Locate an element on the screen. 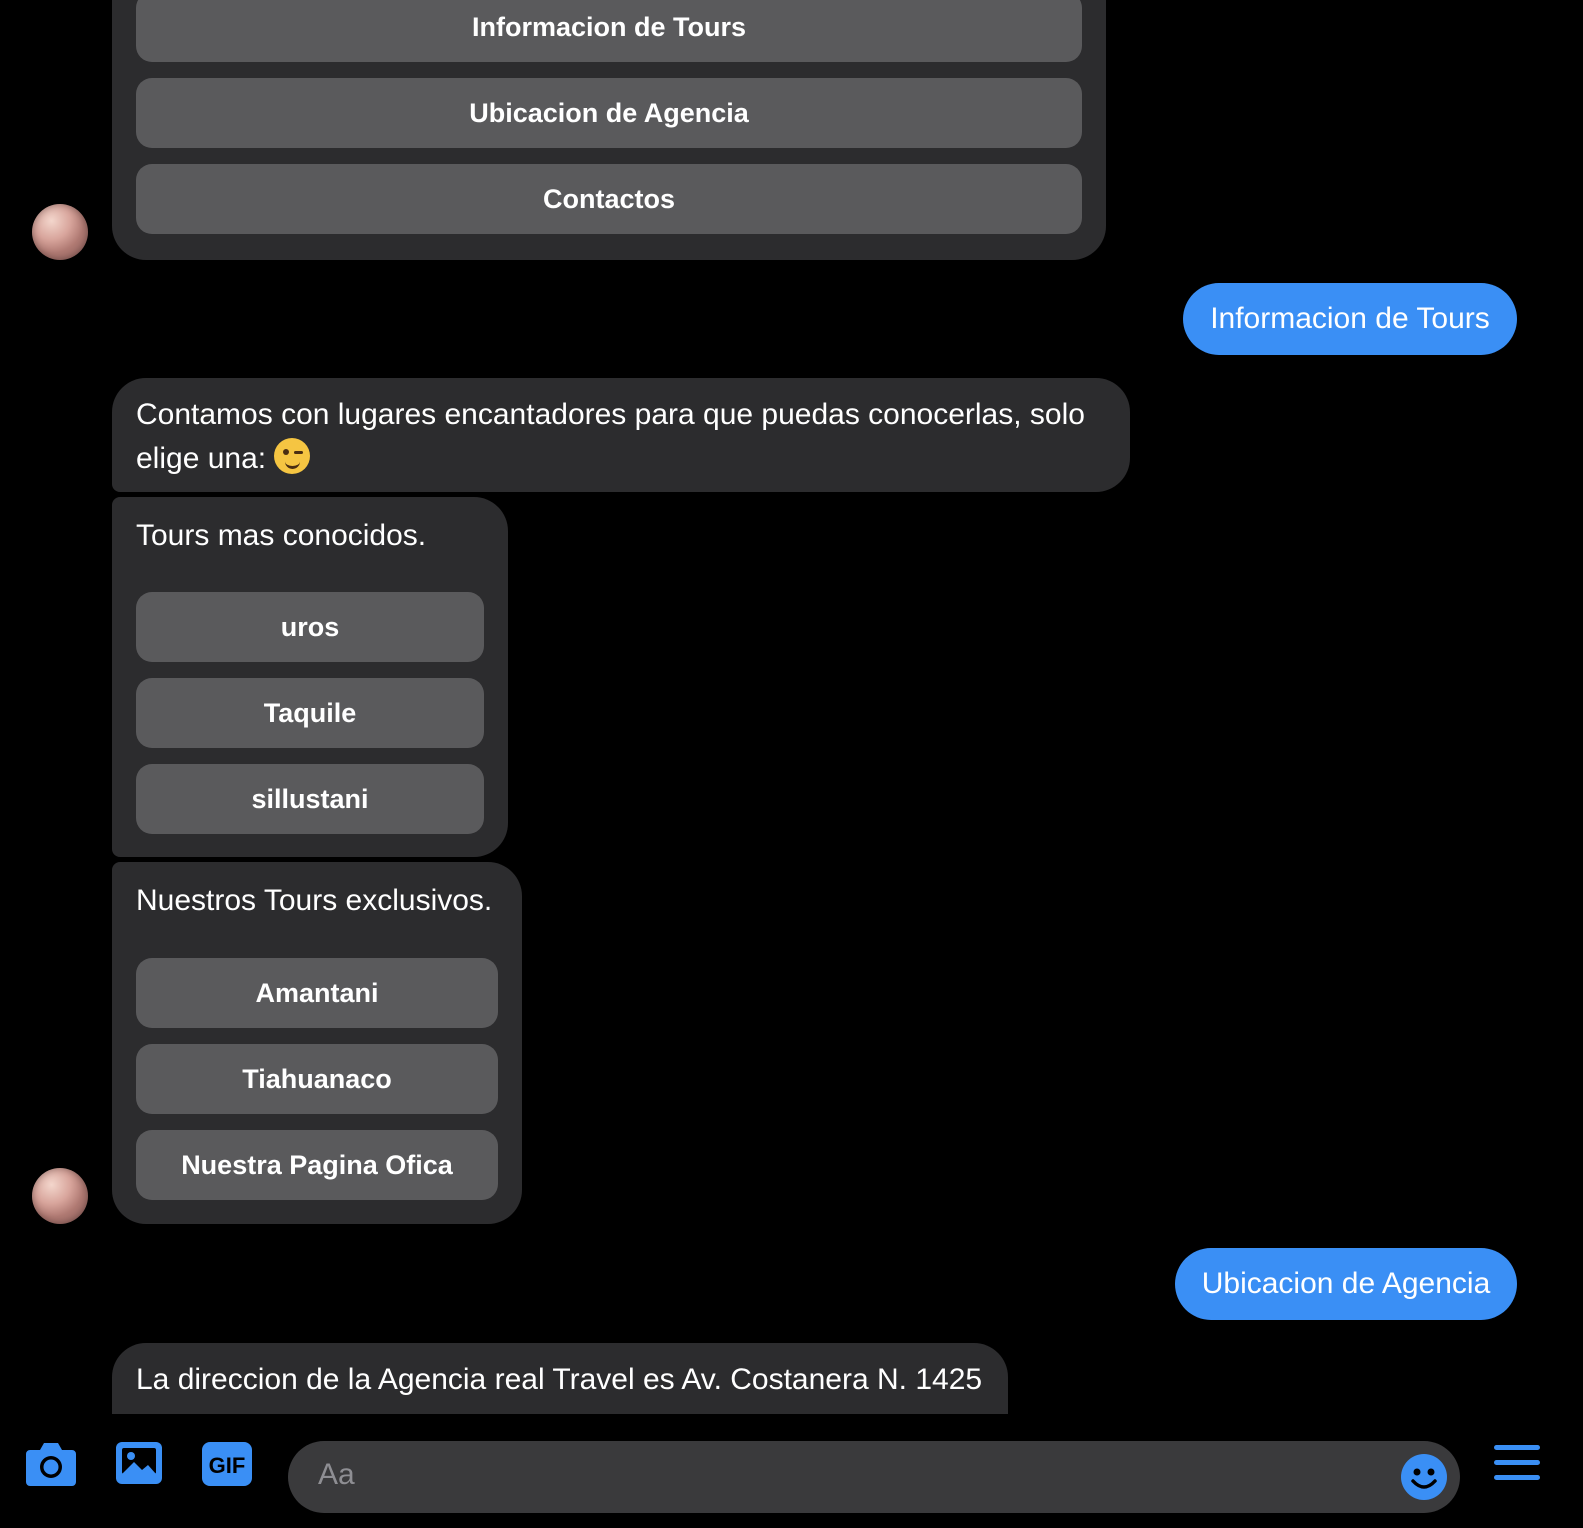 The image size is (1583, 1528). winking-face-icon is located at coordinates (292, 456).